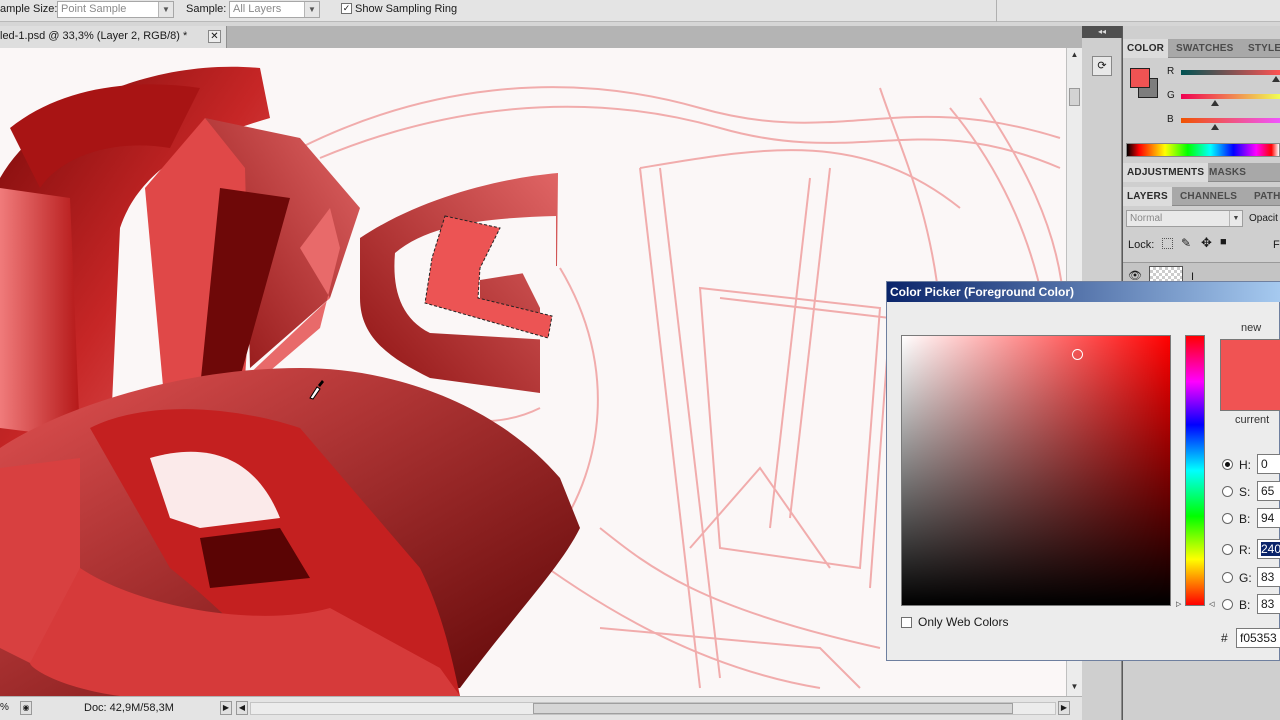 This screenshot has width=1280, height=720. What do you see at coordinates (1227, 549) in the screenshot?
I see `r-radio` at bounding box center [1227, 549].